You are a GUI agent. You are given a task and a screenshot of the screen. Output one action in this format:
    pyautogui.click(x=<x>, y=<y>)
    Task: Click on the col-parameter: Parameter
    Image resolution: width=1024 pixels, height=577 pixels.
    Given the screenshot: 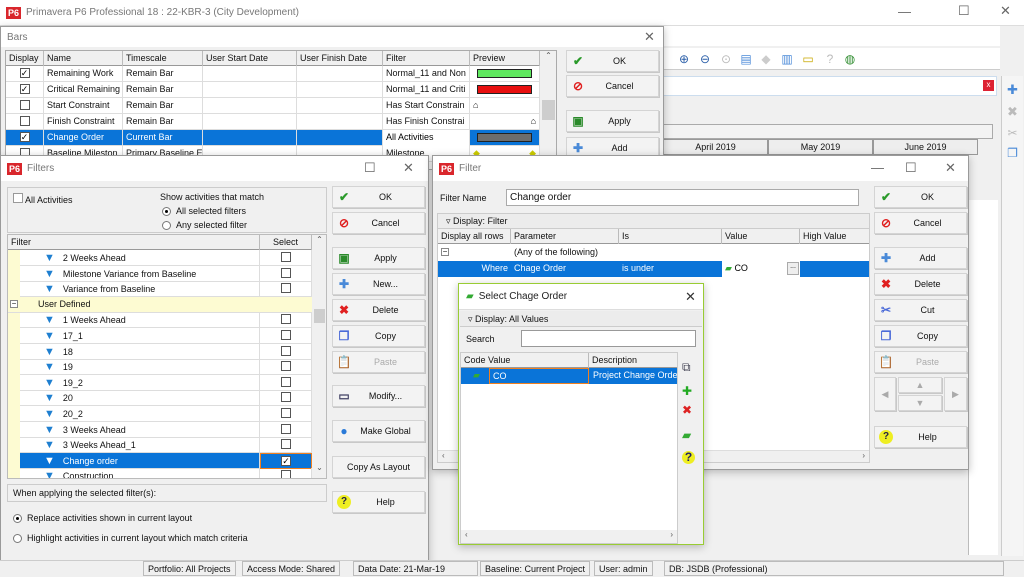 What is the action you would take?
    pyautogui.click(x=565, y=236)
    